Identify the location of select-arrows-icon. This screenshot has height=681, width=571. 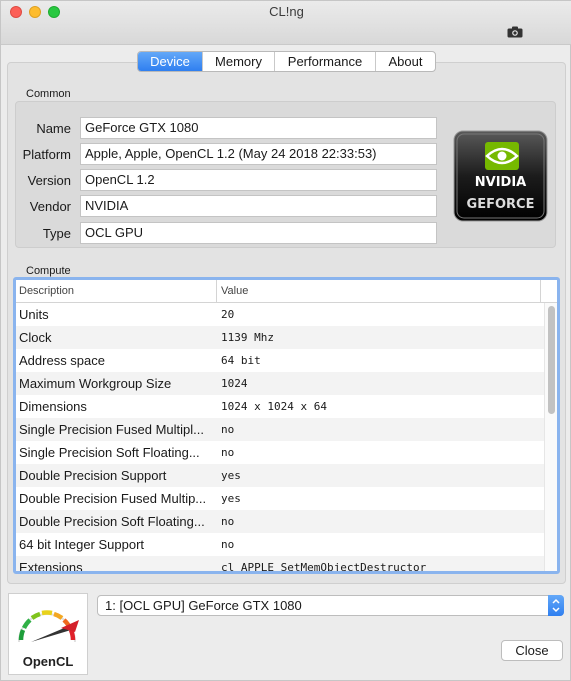
(556, 605).